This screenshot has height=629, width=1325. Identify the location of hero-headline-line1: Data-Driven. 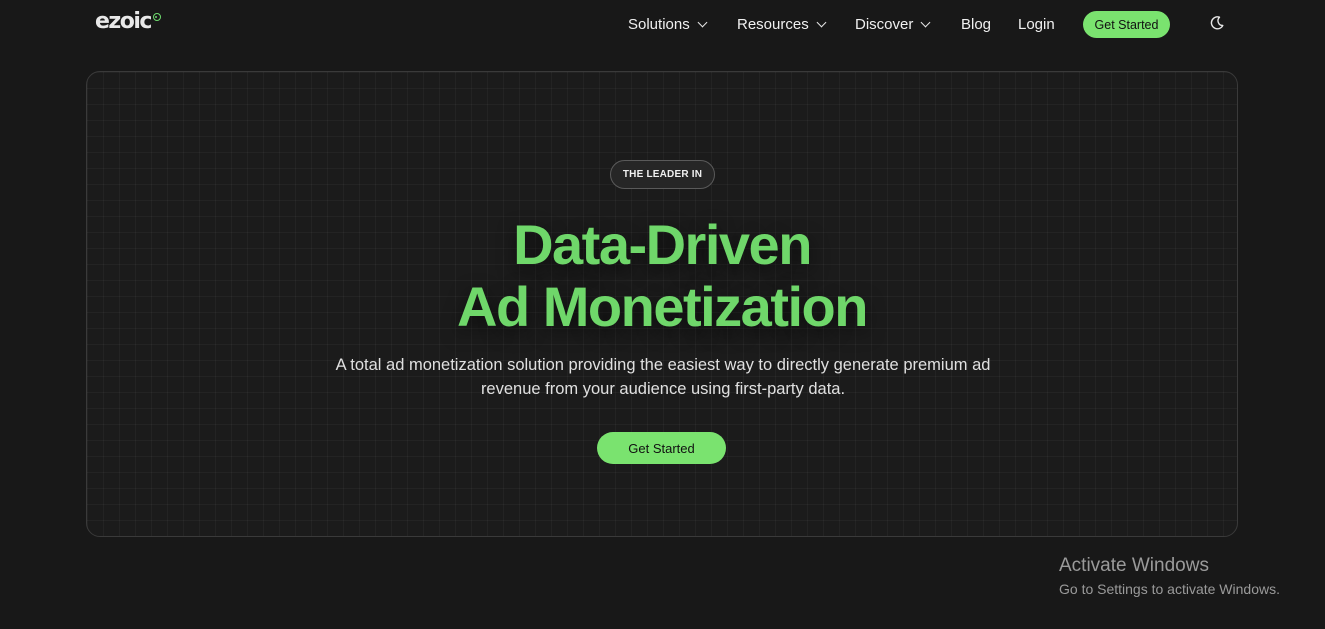
(662, 244).